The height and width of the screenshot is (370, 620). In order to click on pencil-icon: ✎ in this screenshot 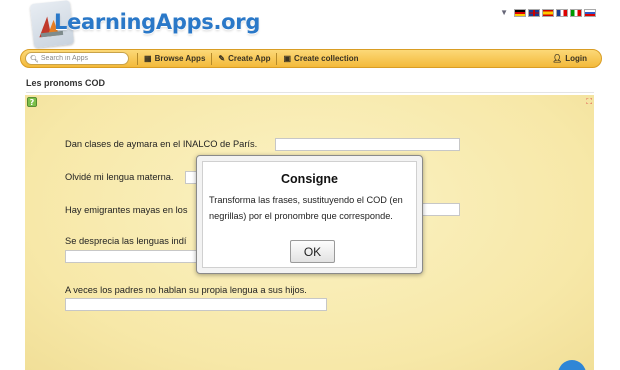, I will do `click(222, 58)`.